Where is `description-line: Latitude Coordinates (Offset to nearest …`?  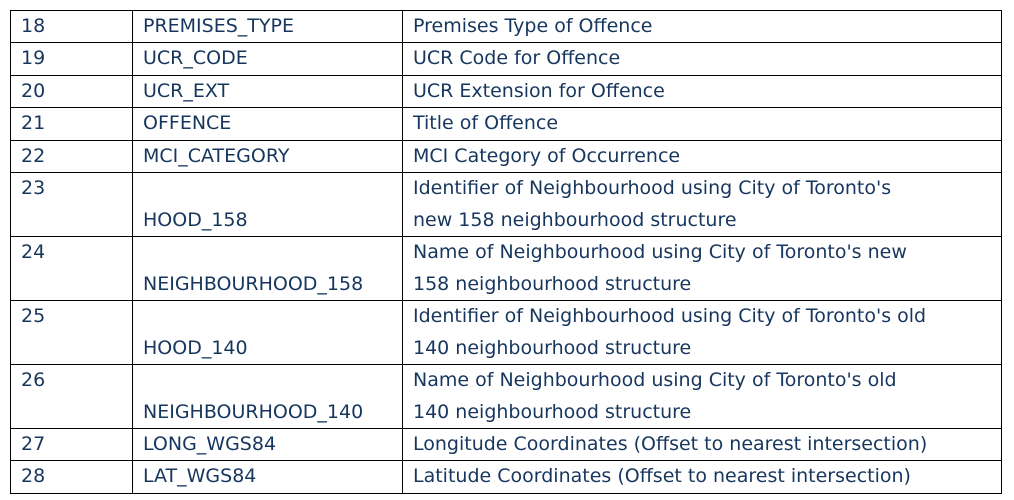 description-line: Latitude Coordinates (Offset to nearest … is located at coordinates (662, 476).